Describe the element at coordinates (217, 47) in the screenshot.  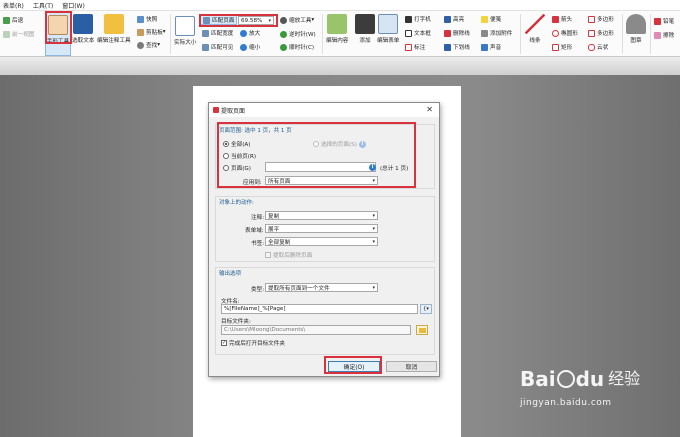
I see `fit-visible-button: 匹配可见` at that location.